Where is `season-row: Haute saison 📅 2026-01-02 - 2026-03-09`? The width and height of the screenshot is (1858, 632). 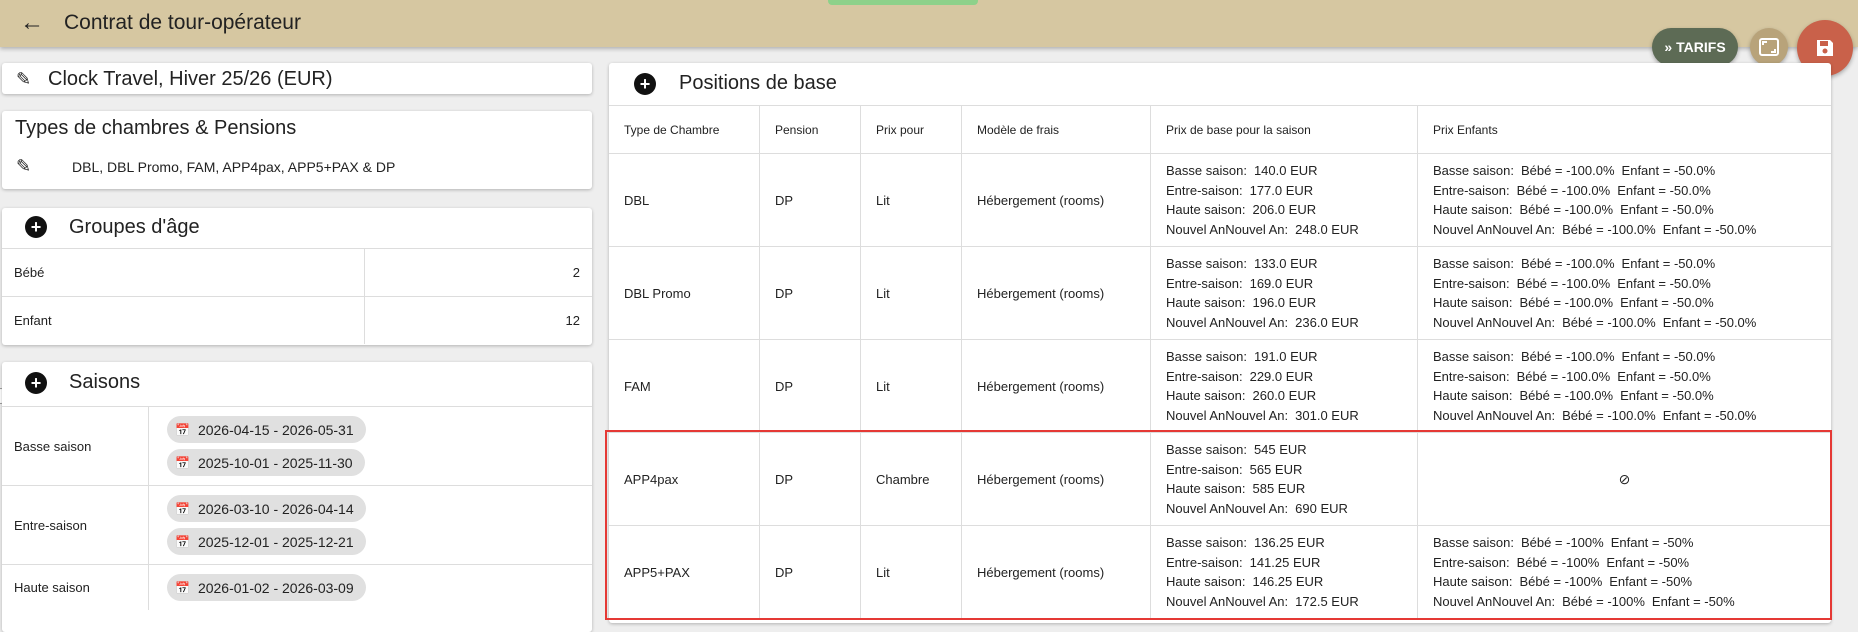
season-row: Haute saison 📅 2026-01-02 - 2026-03-09 is located at coordinates (297, 587).